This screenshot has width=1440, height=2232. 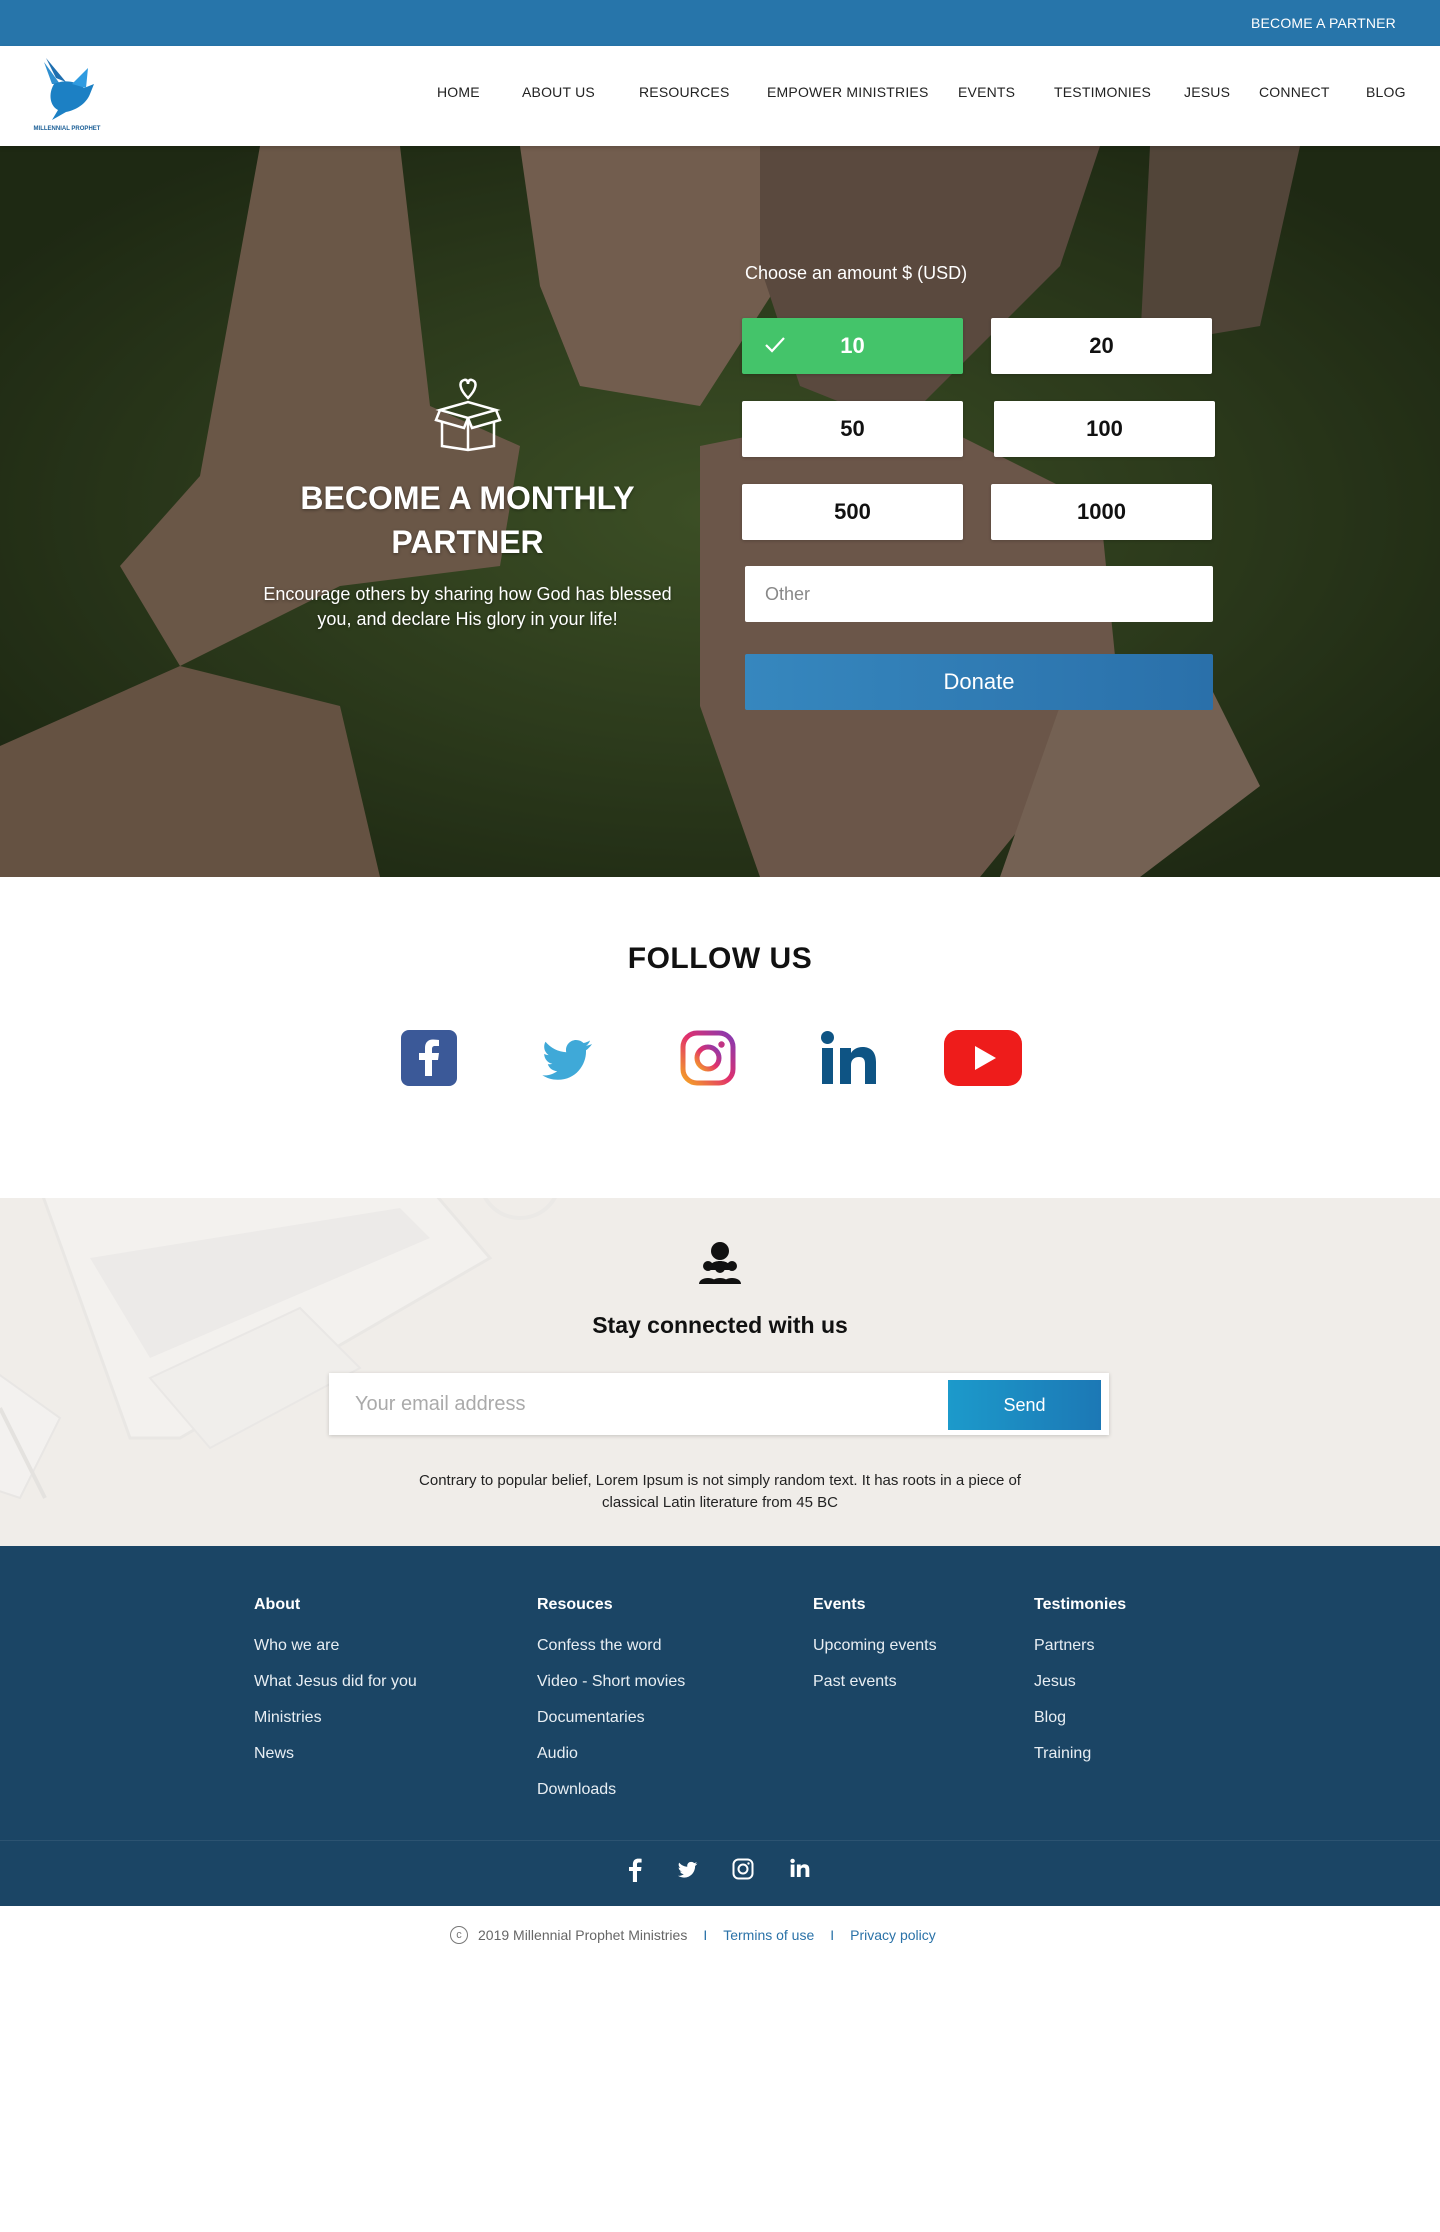 What do you see at coordinates (1102, 92) in the screenshot?
I see `nav-testimonies: TESTIMONIES` at bounding box center [1102, 92].